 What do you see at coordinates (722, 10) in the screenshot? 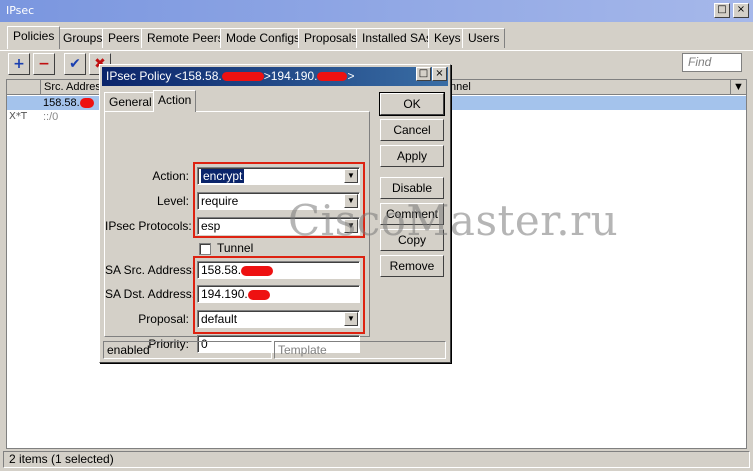
I see `maximize-icon: □` at bounding box center [722, 10].